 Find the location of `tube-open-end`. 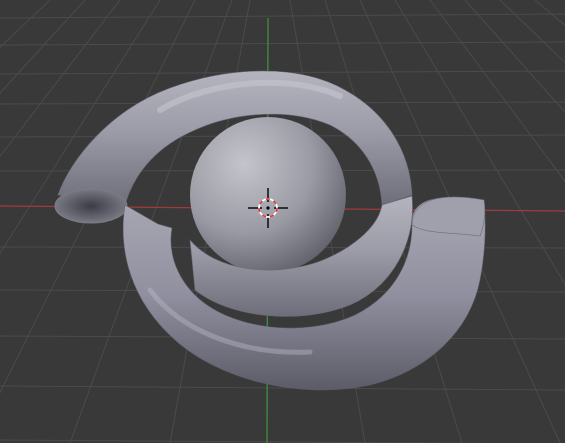

tube-open-end is located at coordinates (91, 206).